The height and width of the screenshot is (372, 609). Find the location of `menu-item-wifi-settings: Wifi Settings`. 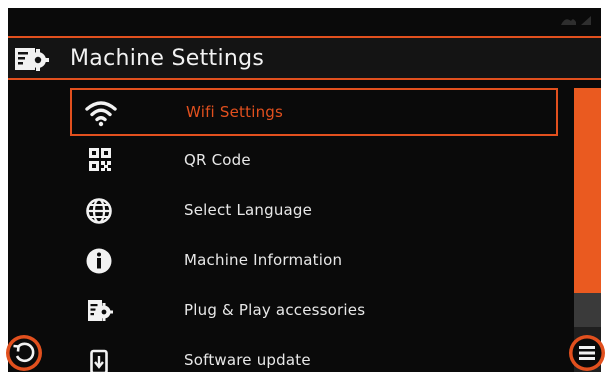

menu-item-wifi-settings: Wifi Settings is located at coordinates (314, 112).